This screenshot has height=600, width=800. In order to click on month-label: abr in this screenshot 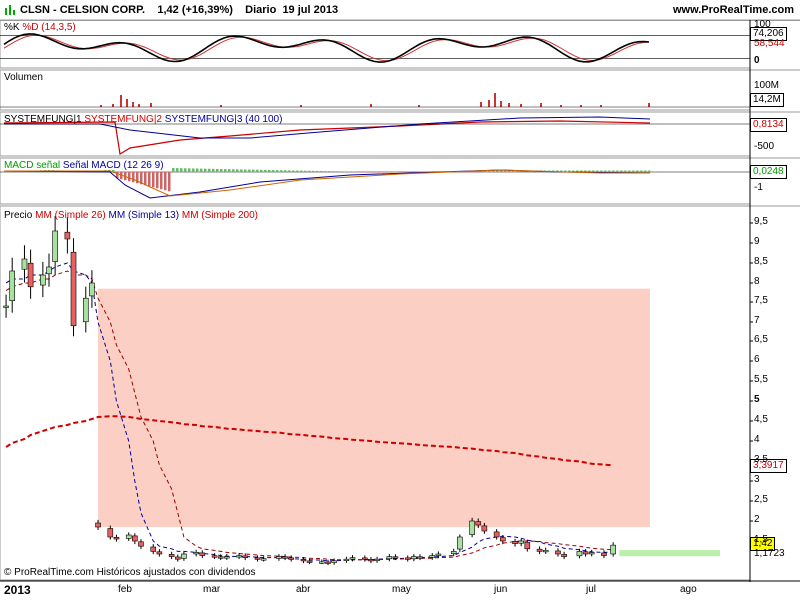, I will do `click(303, 589)`.